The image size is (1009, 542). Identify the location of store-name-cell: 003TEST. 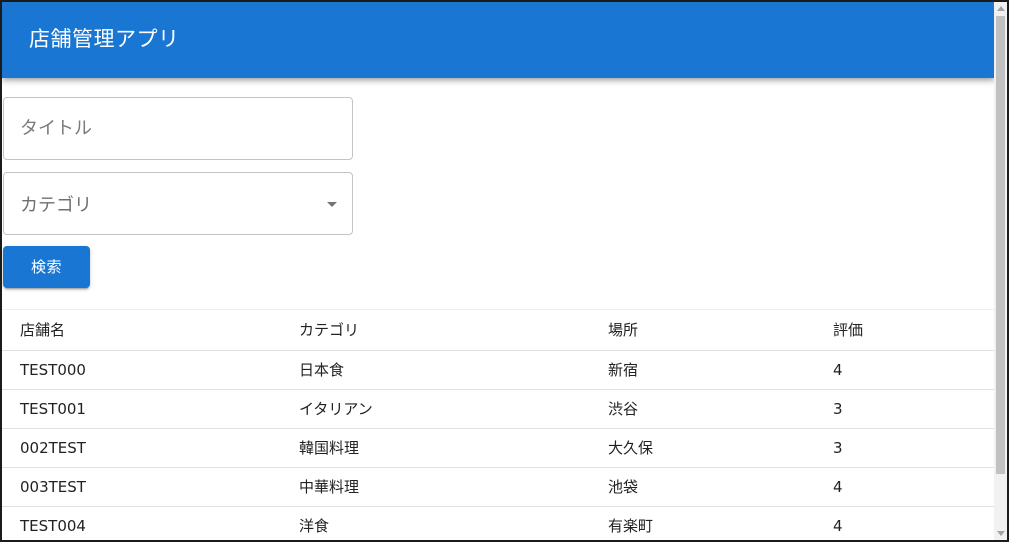
(53, 487).